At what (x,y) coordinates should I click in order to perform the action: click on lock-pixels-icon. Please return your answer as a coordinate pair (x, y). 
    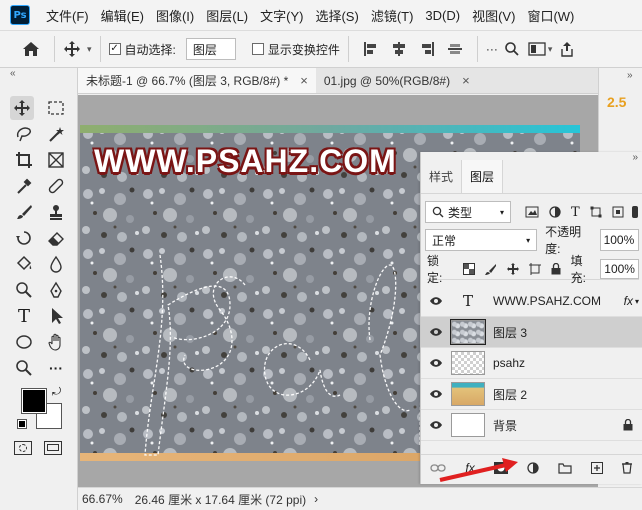
    Looking at the image, I should click on (490, 269).